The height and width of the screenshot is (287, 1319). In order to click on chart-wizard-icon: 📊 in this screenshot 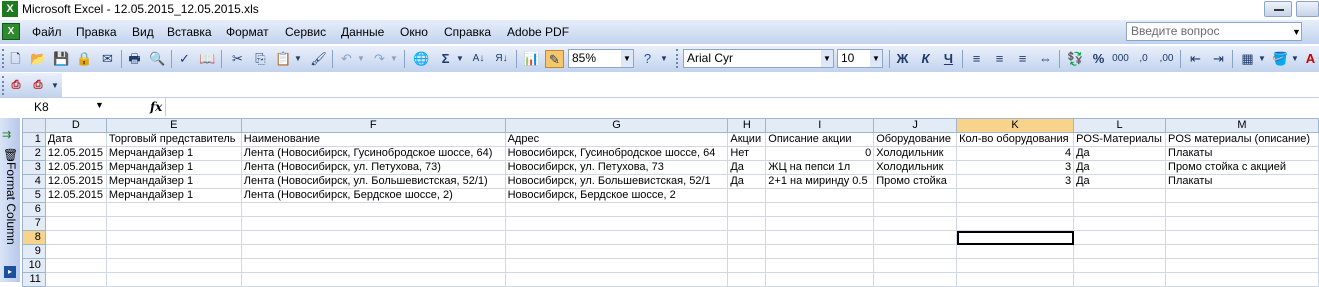, I will do `click(531, 59)`.